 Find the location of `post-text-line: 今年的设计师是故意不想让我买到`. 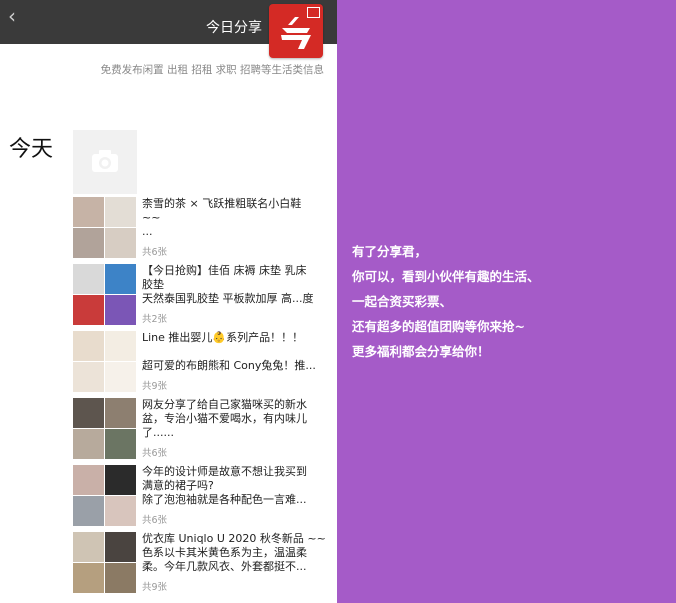

post-text-line: 今年的设计师是故意不想让我买到 is located at coordinates (224, 471).